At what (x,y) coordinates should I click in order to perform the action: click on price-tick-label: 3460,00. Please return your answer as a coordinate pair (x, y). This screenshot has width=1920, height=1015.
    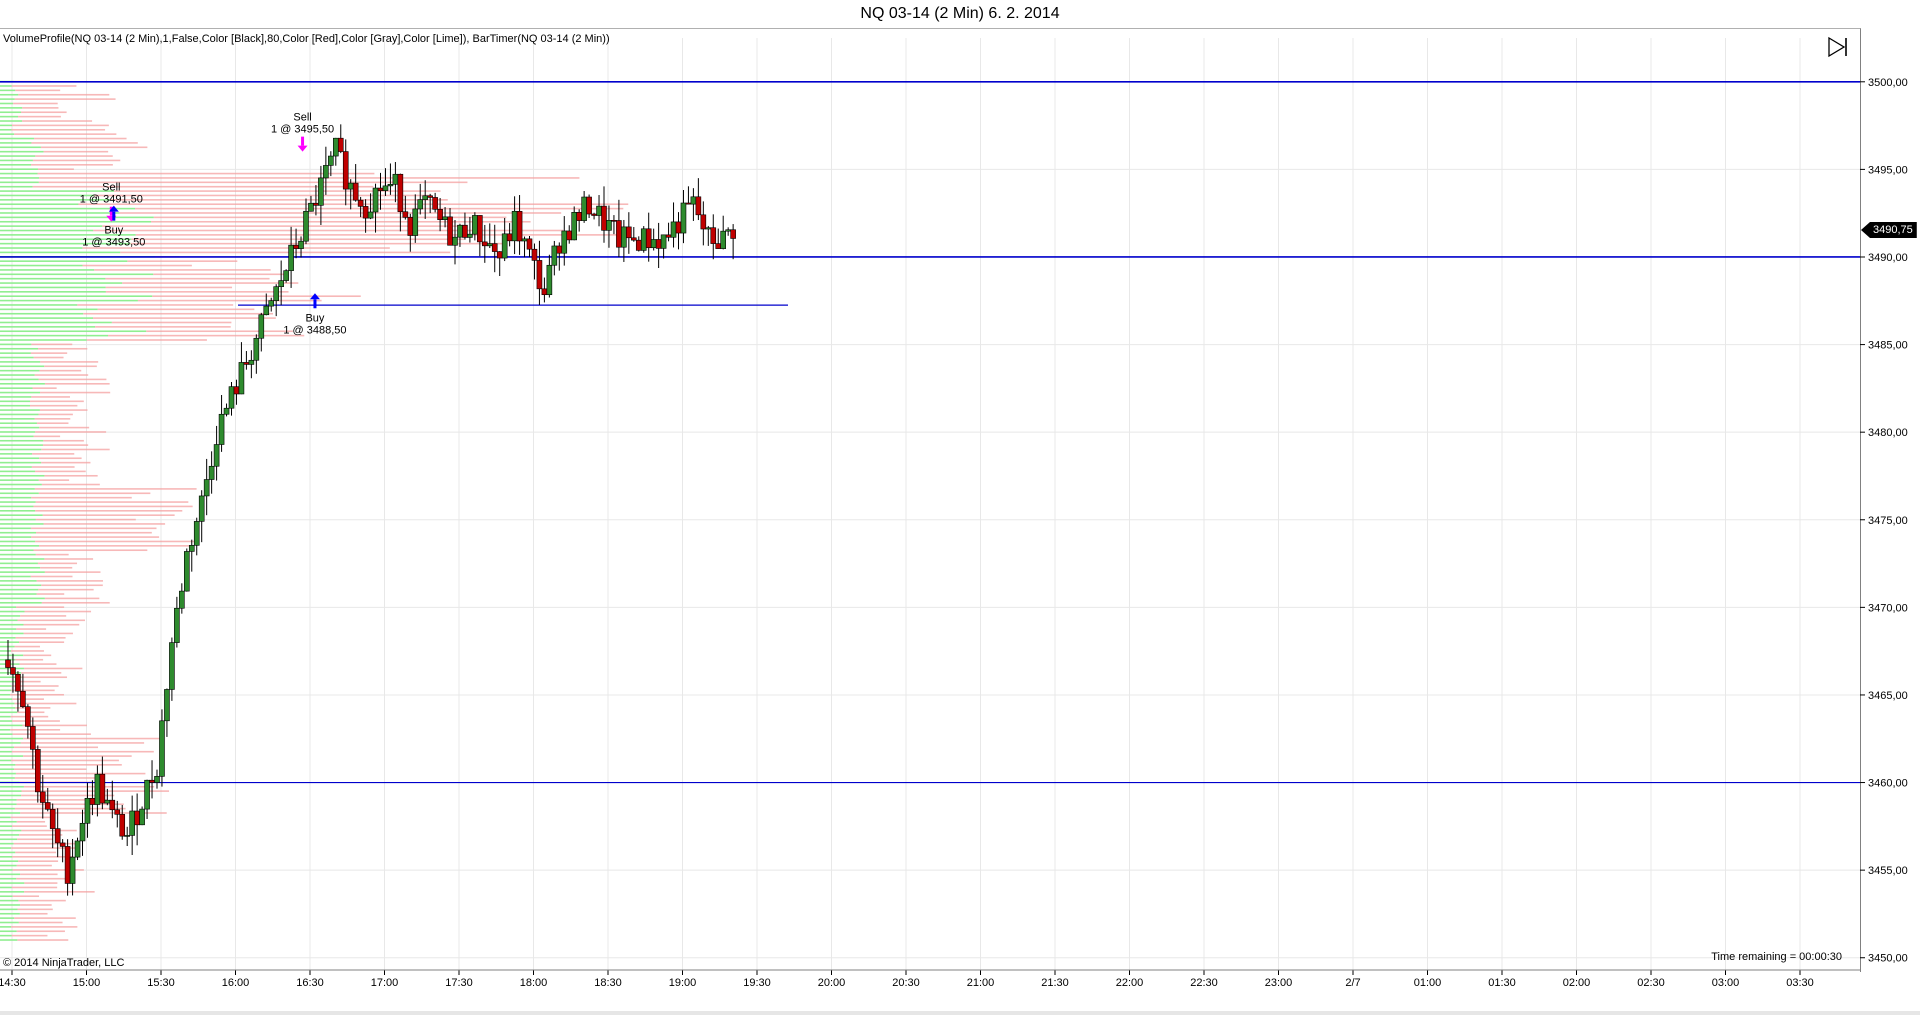
    Looking at the image, I should click on (1888, 784).